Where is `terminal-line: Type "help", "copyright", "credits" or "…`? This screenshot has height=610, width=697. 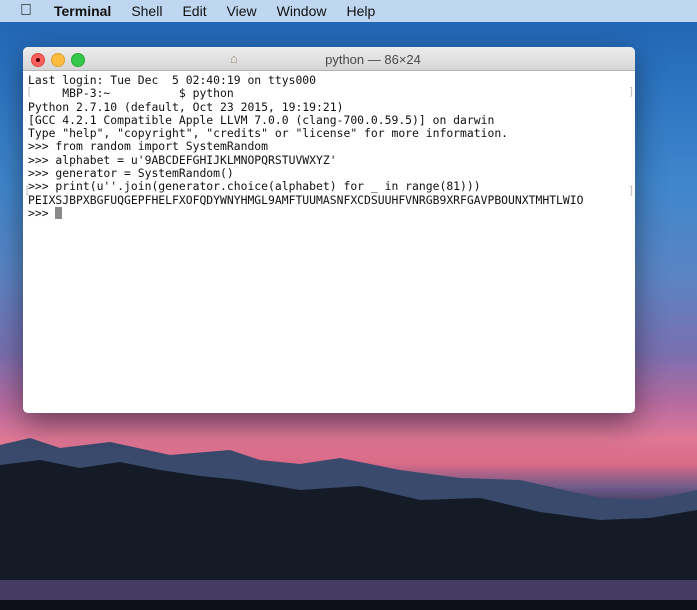 terminal-line: Type "help", "copyright", "credits" or "… is located at coordinates (268, 133).